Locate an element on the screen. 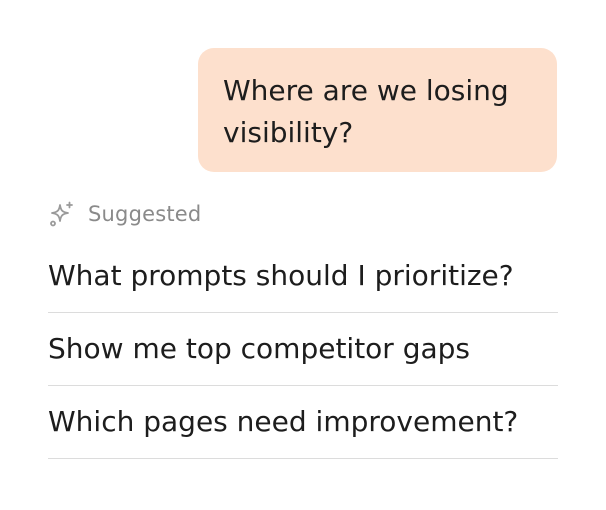 This screenshot has width=606, height=510. suggestion-item-competitor-gaps: Show me top competitor gaps is located at coordinates (303, 349).